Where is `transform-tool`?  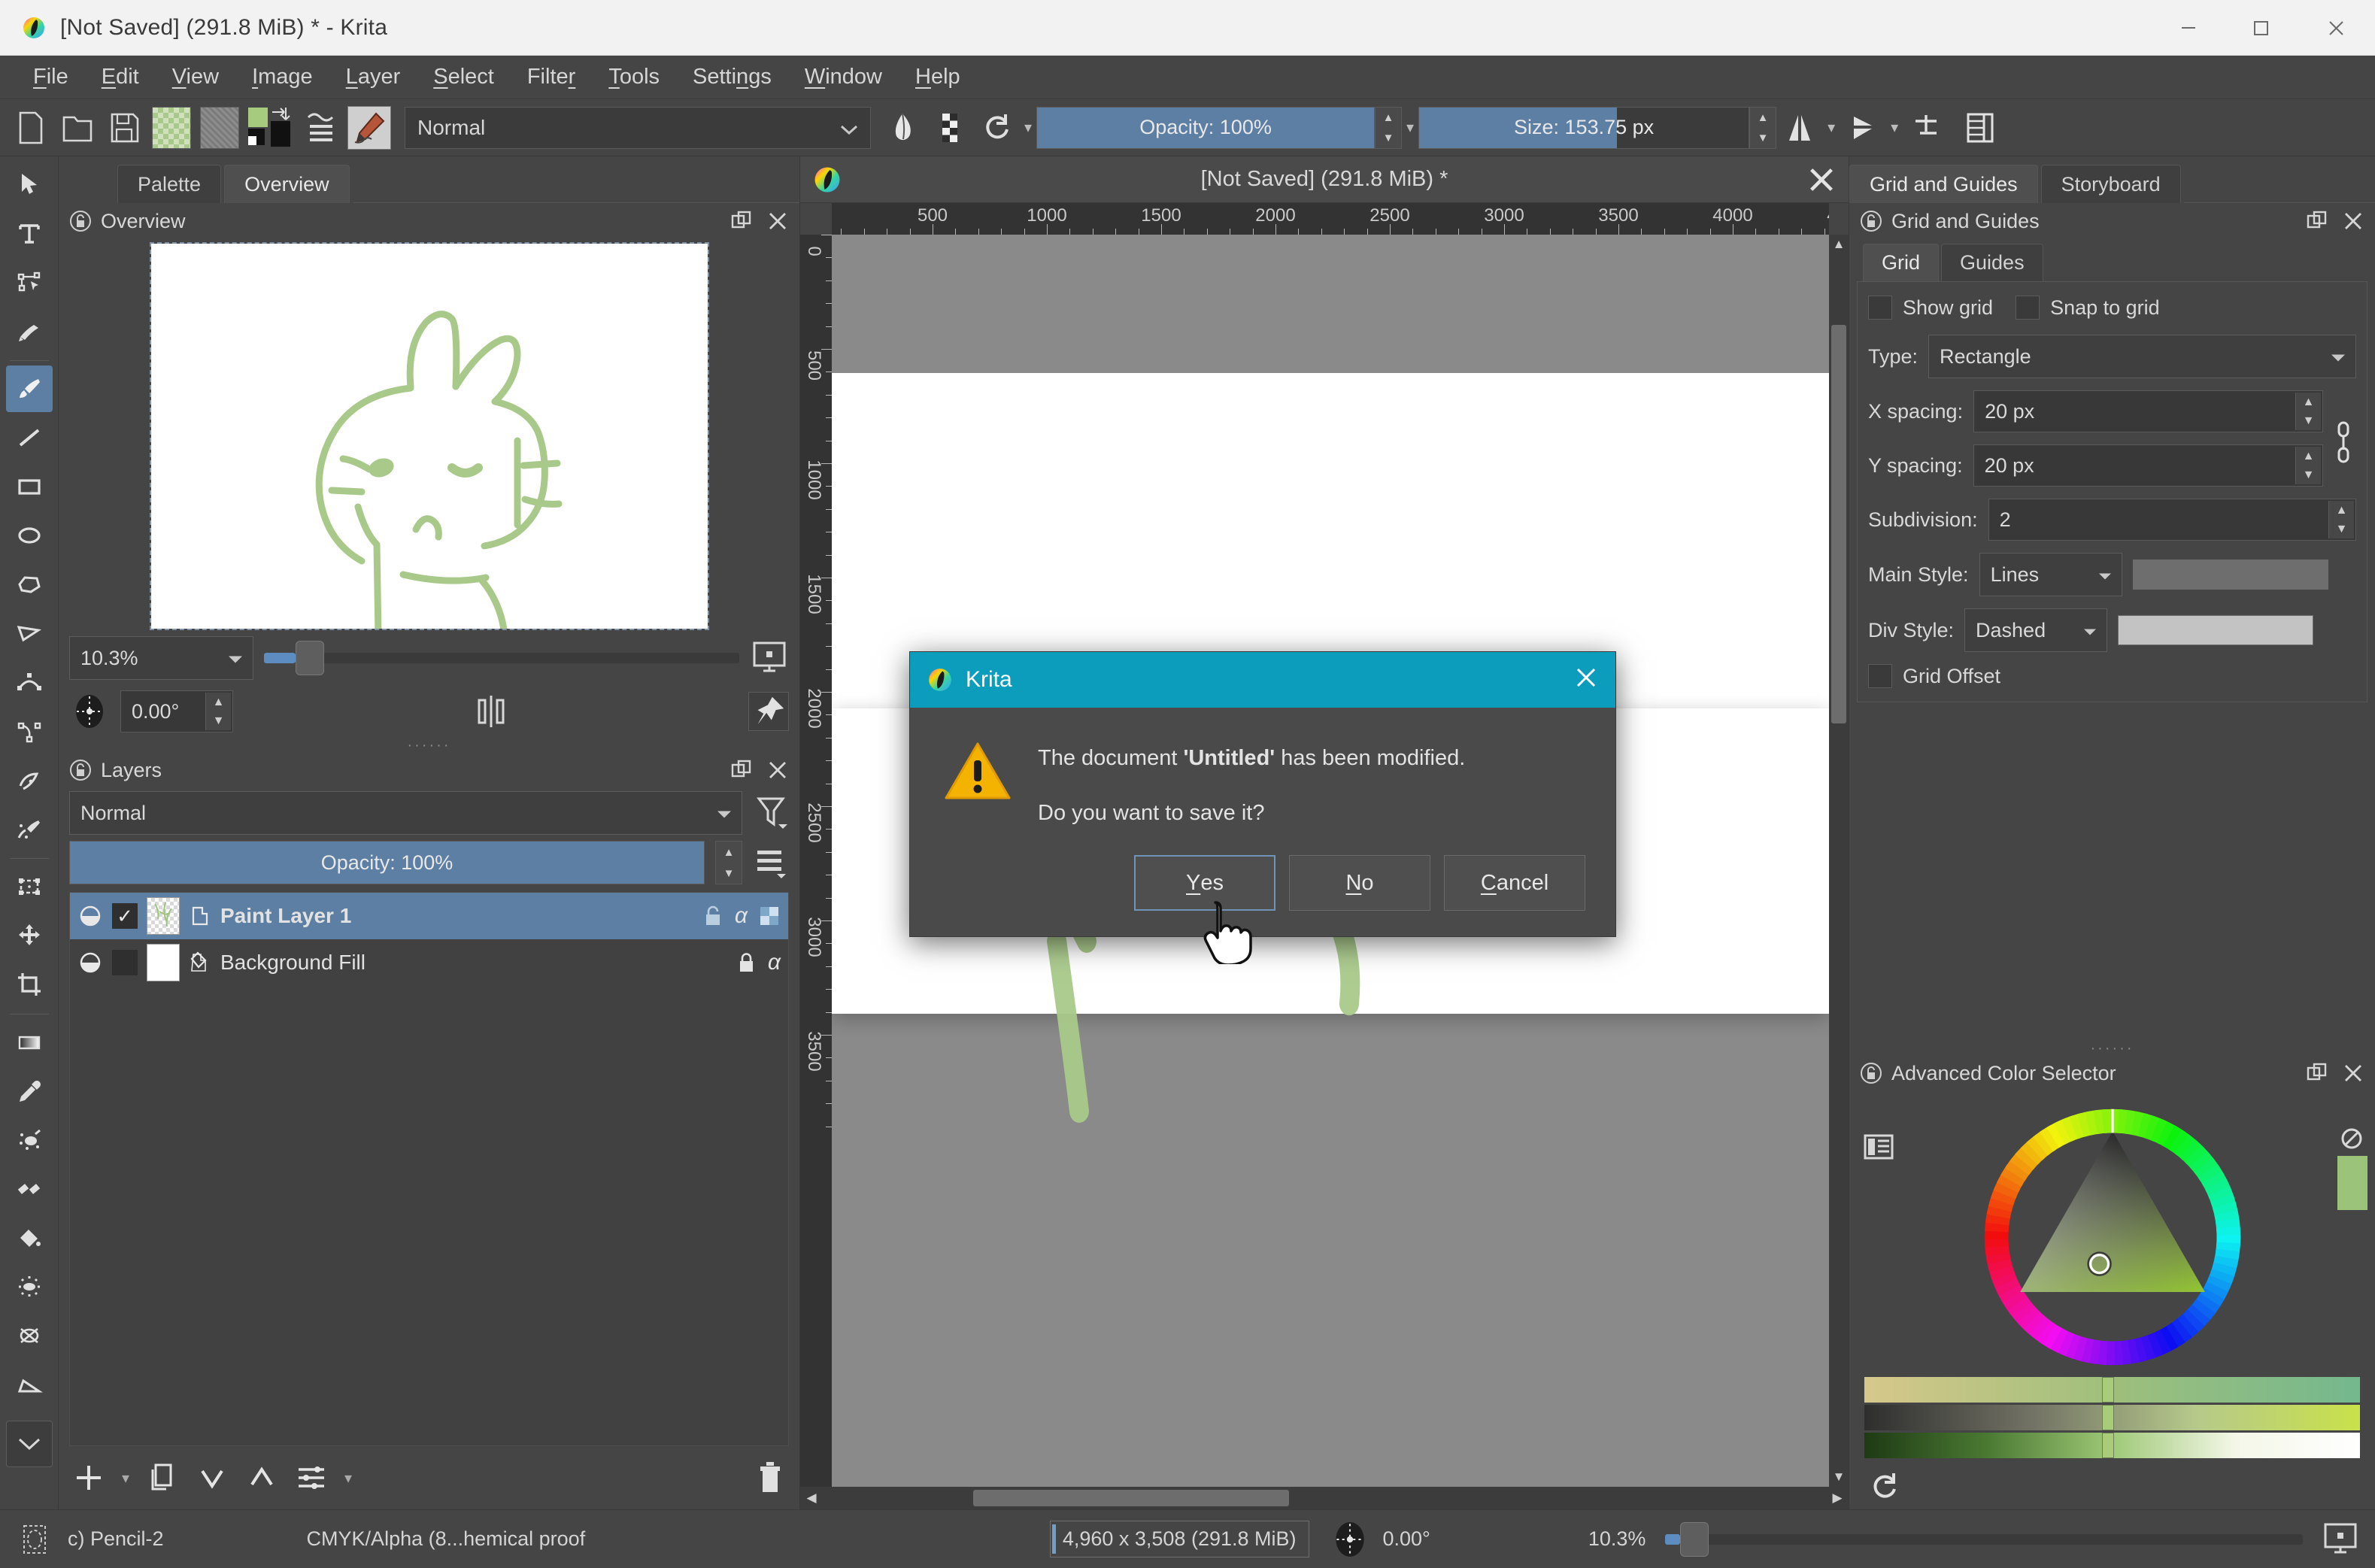
transform-tool is located at coordinates (30, 887).